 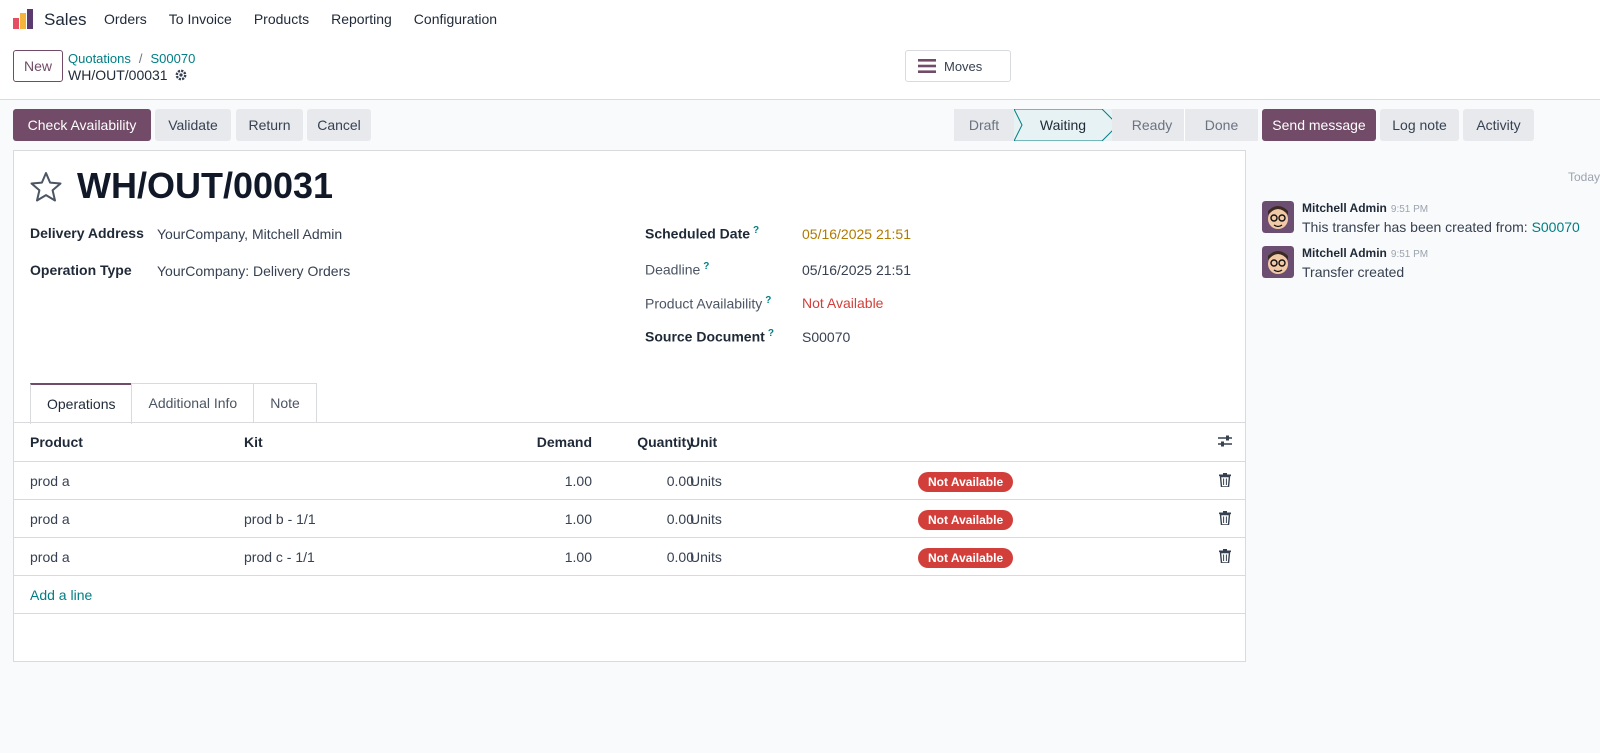 I want to click on stage-done: Done, so click(x=1221, y=125).